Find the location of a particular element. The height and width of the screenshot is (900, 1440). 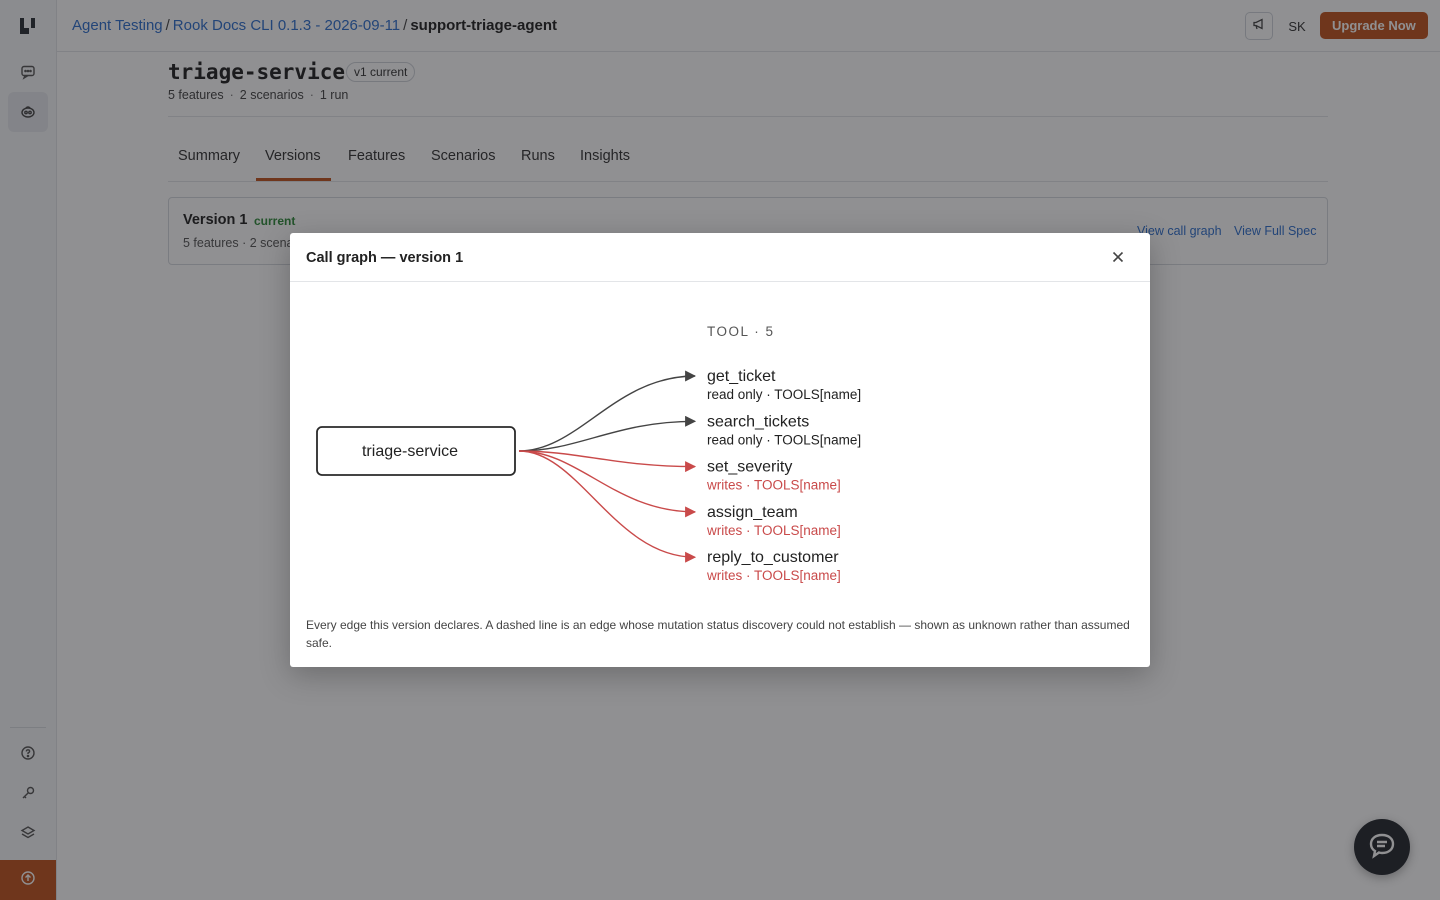

modal-title: Call graph — version 1 is located at coordinates (385, 258).